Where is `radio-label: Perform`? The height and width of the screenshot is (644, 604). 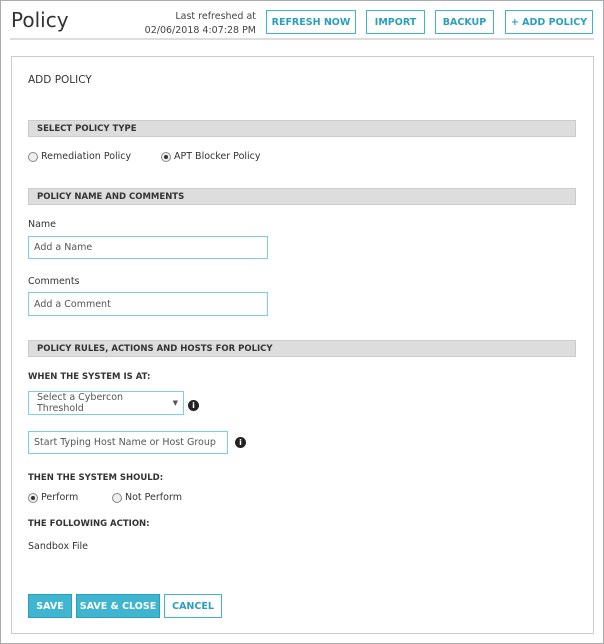
radio-label: Perform is located at coordinates (60, 497).